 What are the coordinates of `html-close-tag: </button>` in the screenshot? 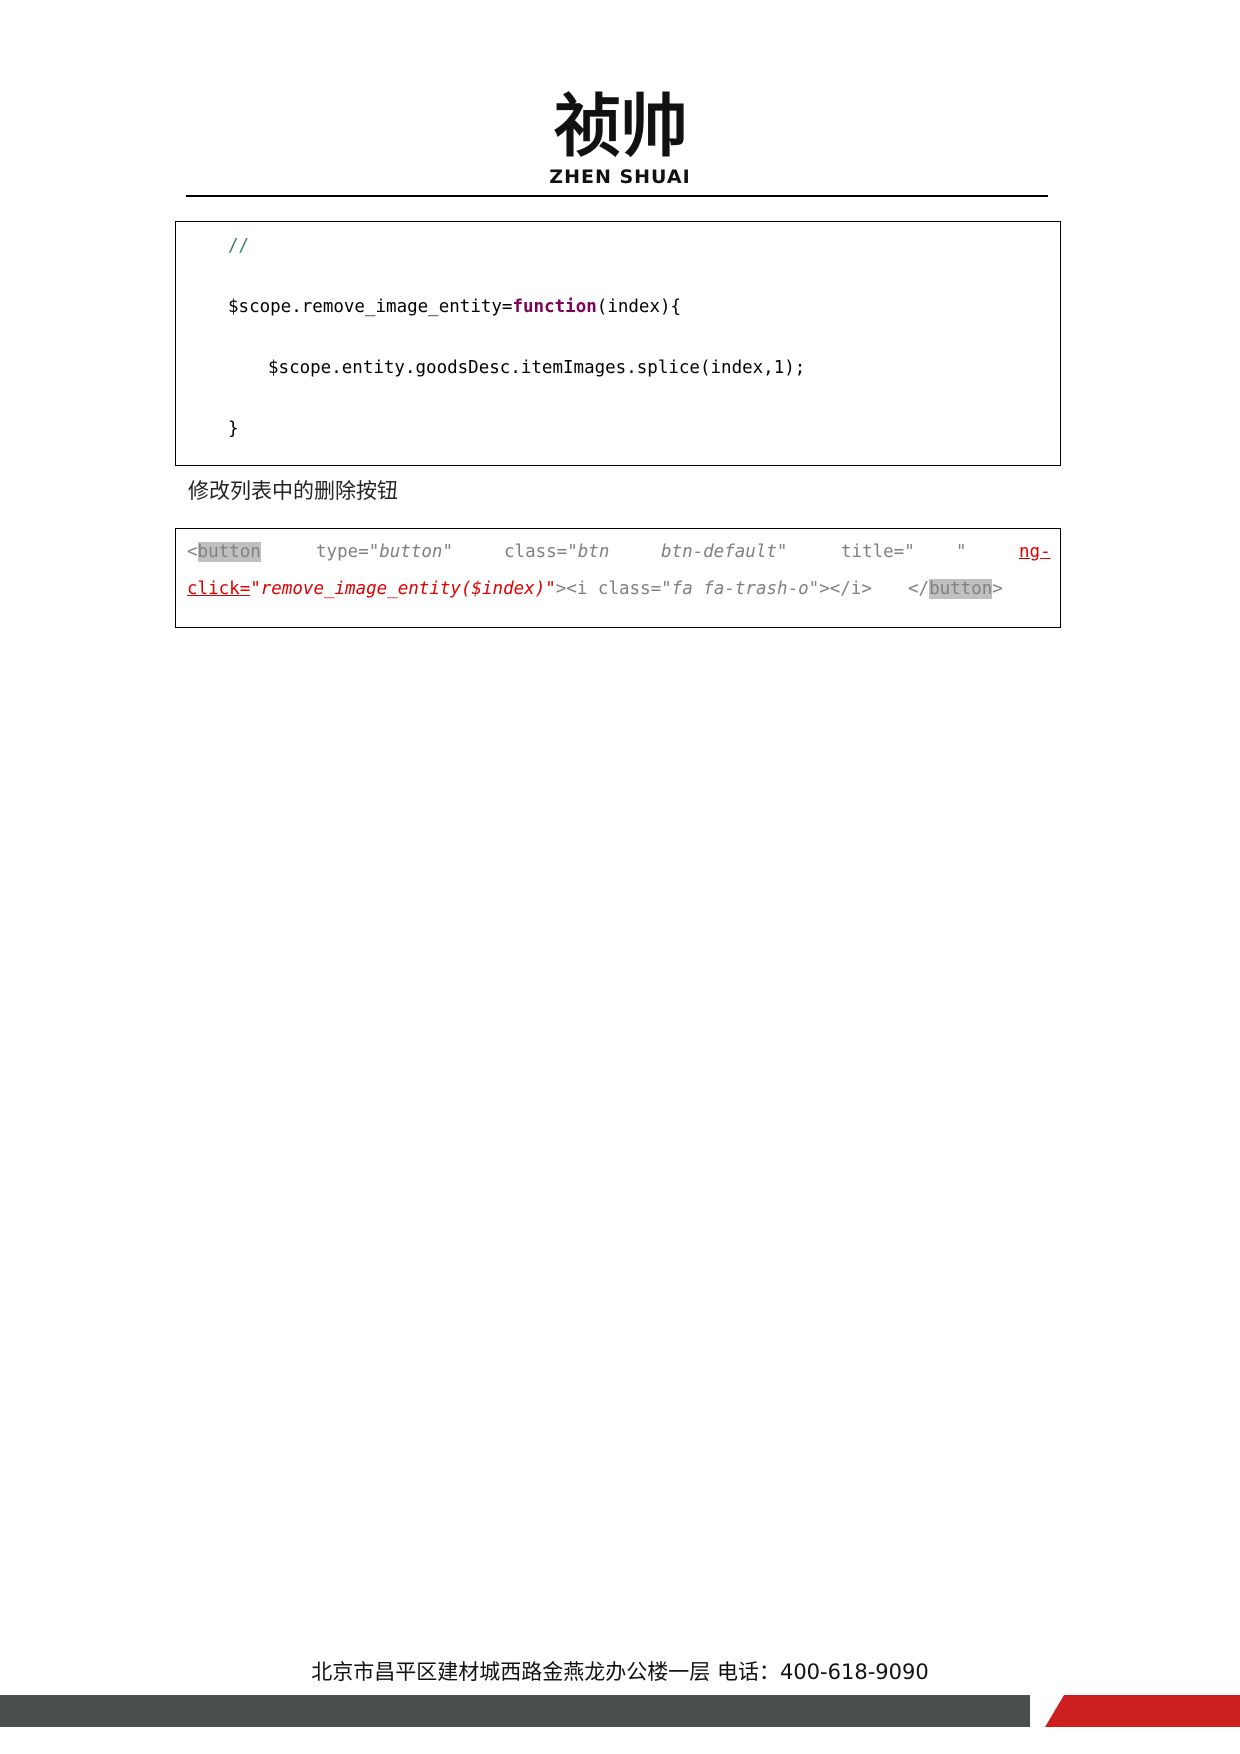 It's located at (955, 589).